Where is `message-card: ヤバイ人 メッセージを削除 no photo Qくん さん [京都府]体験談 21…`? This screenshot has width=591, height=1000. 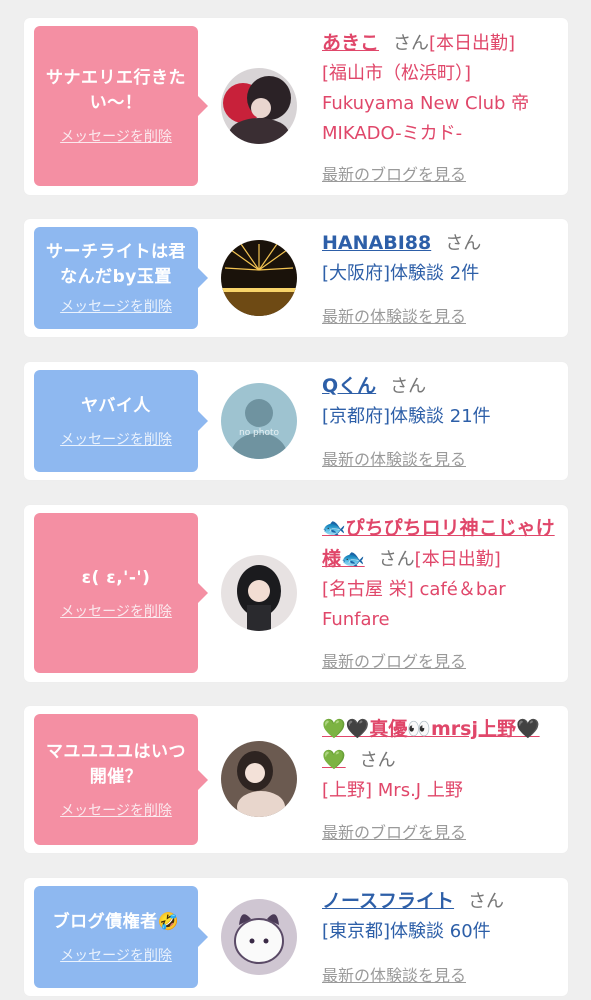
message-card: ヤバイ人 メッセージを削除 no photo Qくん さん [京都府]体験談 21… is located at coordinates (296, 421).